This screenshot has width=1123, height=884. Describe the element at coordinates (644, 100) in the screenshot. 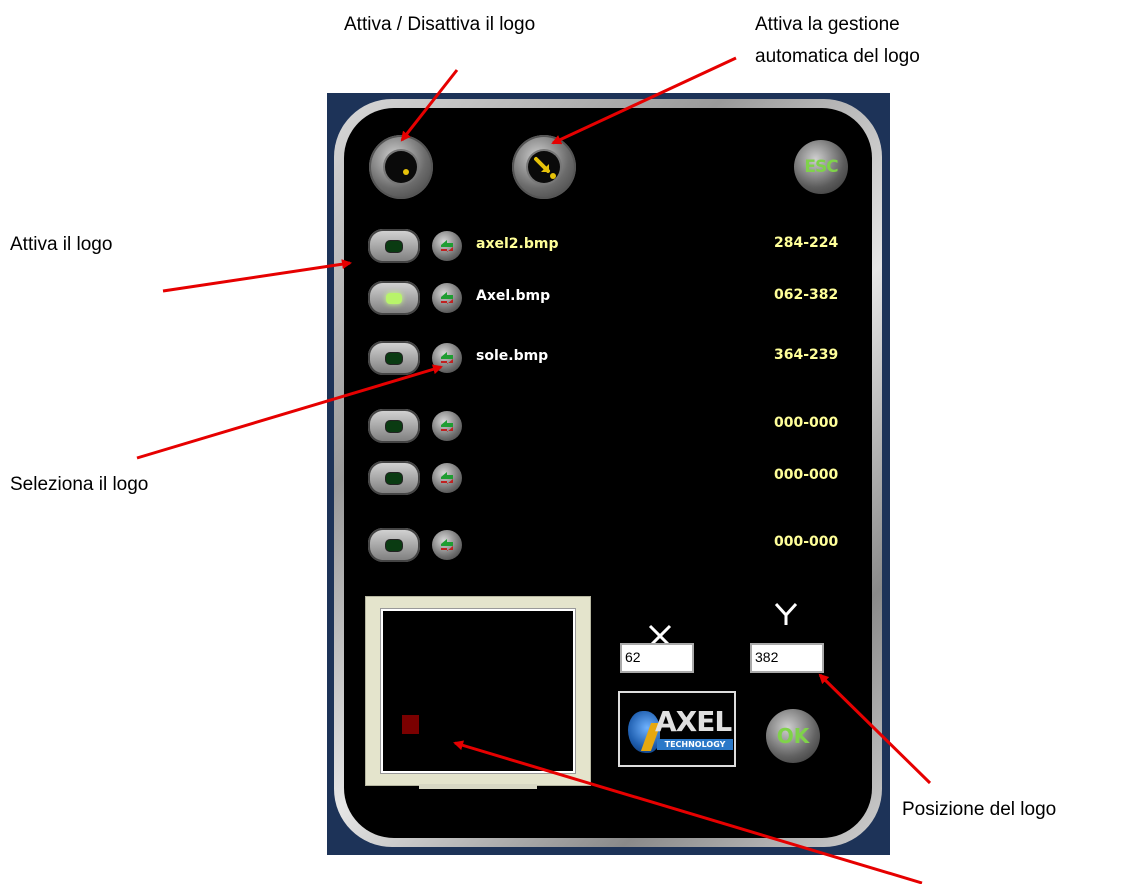

I see `arrow-auto-logo` at that location.